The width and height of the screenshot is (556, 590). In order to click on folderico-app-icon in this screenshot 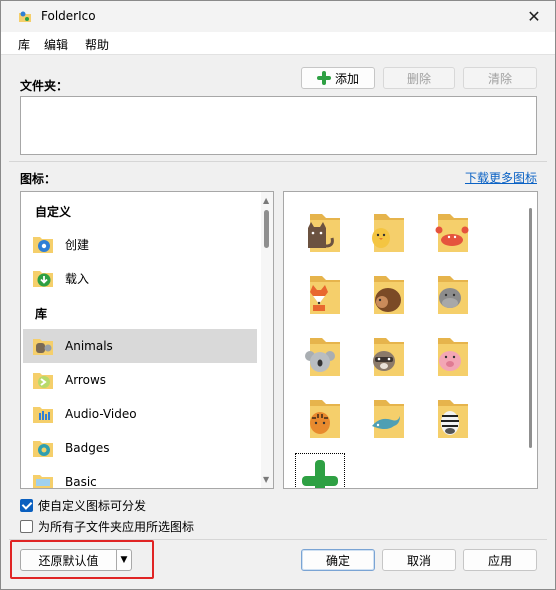, I will do `click(25, 16)`.